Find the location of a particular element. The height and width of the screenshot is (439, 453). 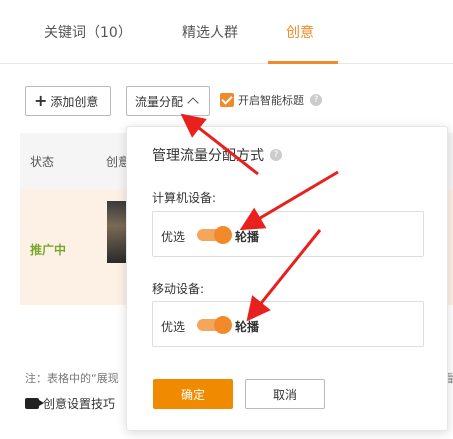

creative-tips-label: 创意设置技巧 is located at coordinates (79, 404).